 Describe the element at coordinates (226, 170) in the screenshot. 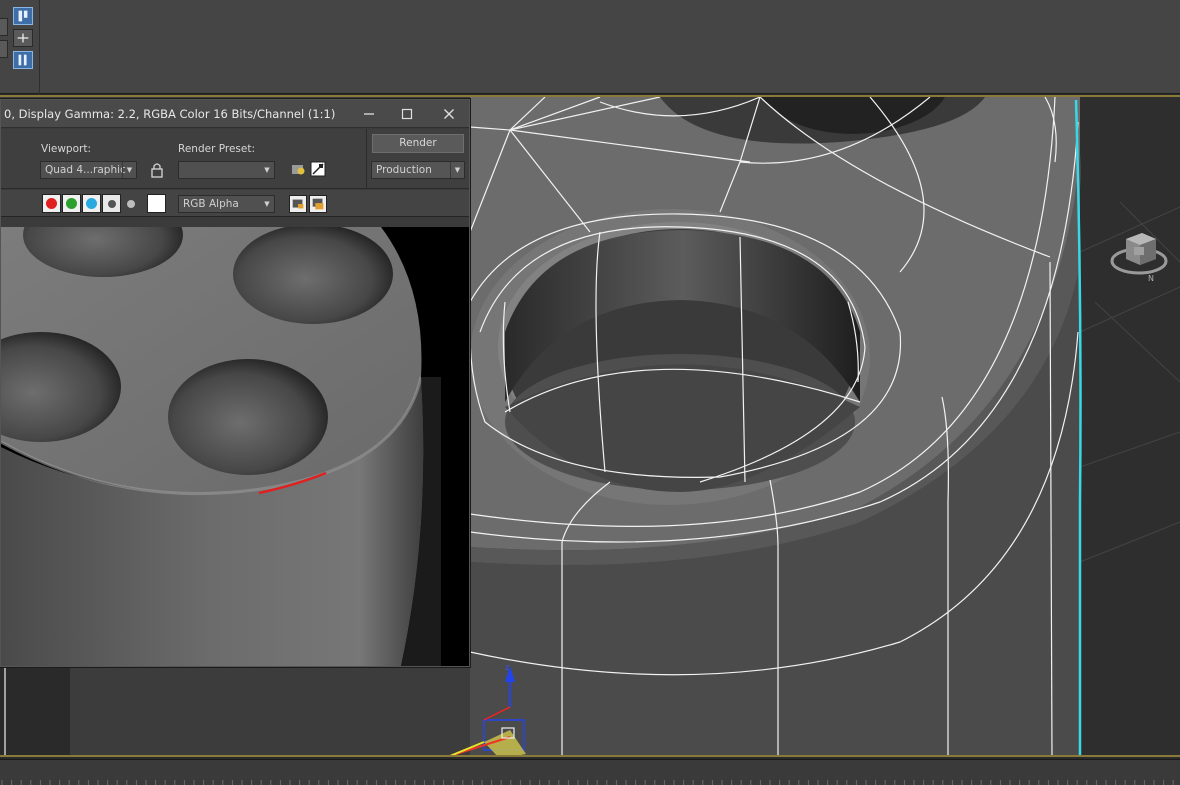

I see `render-preset-dropdown: ▼` at that location.